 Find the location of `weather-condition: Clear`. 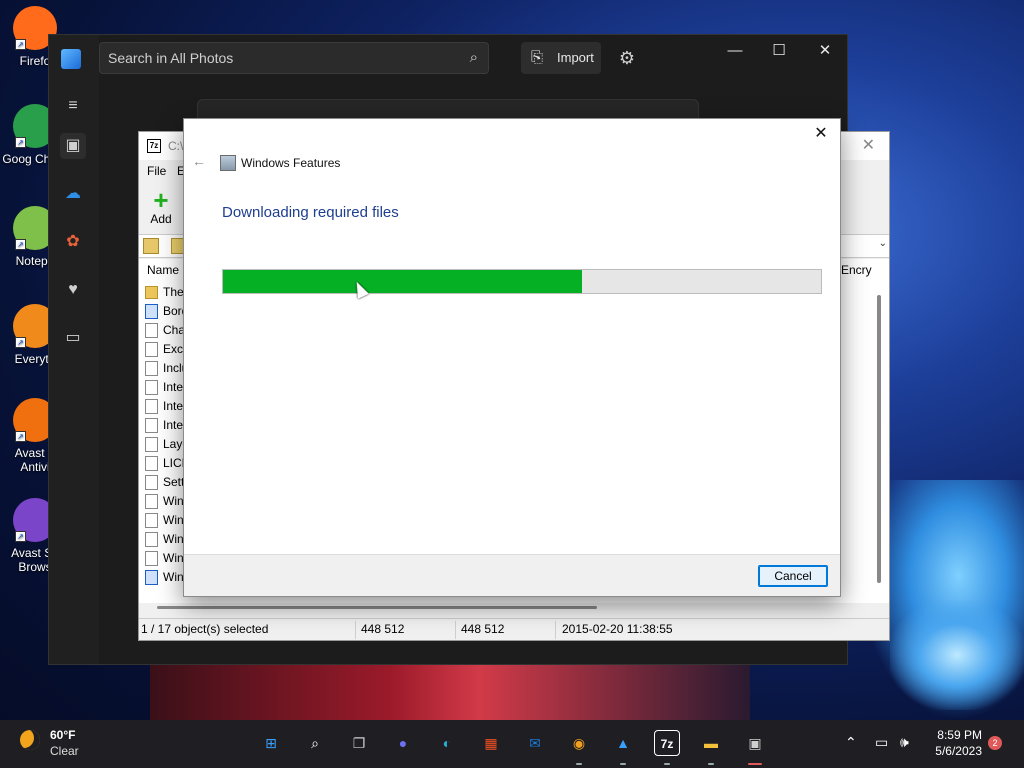

weather-condition: Clear is located at coordinates (64, 751).